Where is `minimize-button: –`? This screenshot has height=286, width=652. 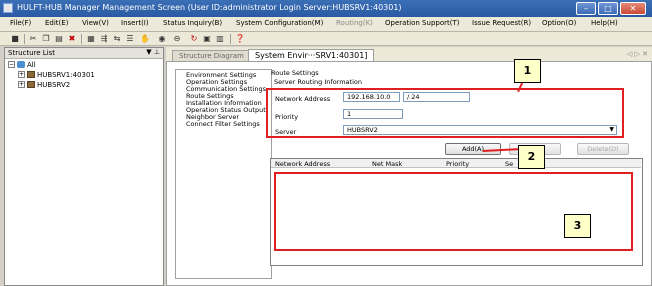
minimize-button: – is located at coordinates (586, 8).